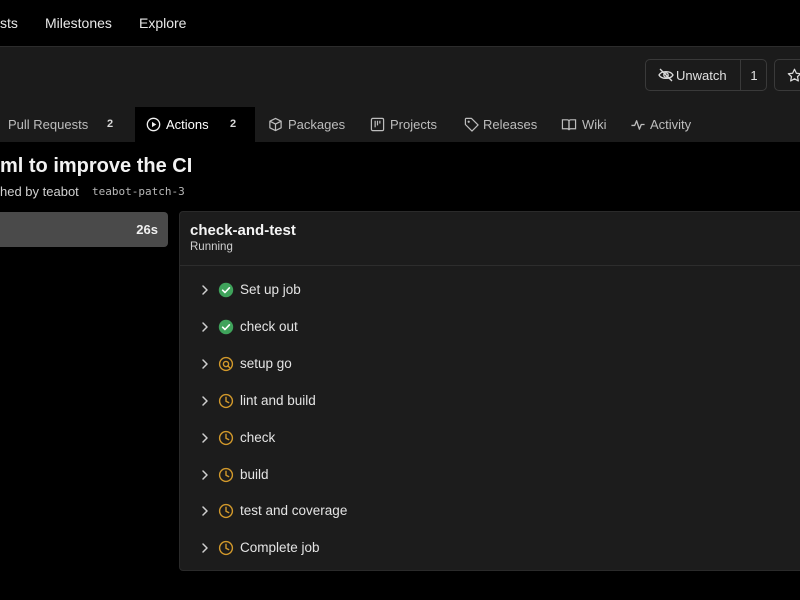  Describe the element at coordinates (278, 400) in the screenshot. I see `step-label: lint and build` at that location.